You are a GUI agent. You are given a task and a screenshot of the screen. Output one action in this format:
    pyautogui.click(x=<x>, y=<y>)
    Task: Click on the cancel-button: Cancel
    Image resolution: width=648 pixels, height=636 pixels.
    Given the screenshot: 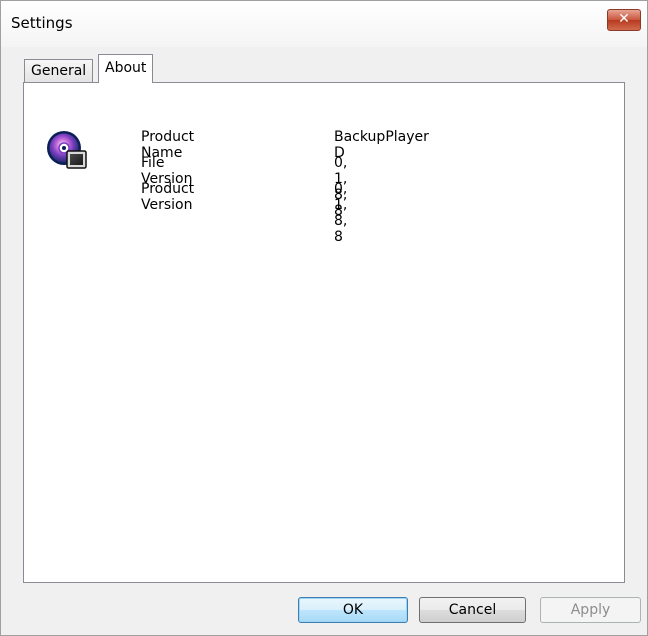 What is the action you would take?
    pyautogui.click(x=472, y=610)
    